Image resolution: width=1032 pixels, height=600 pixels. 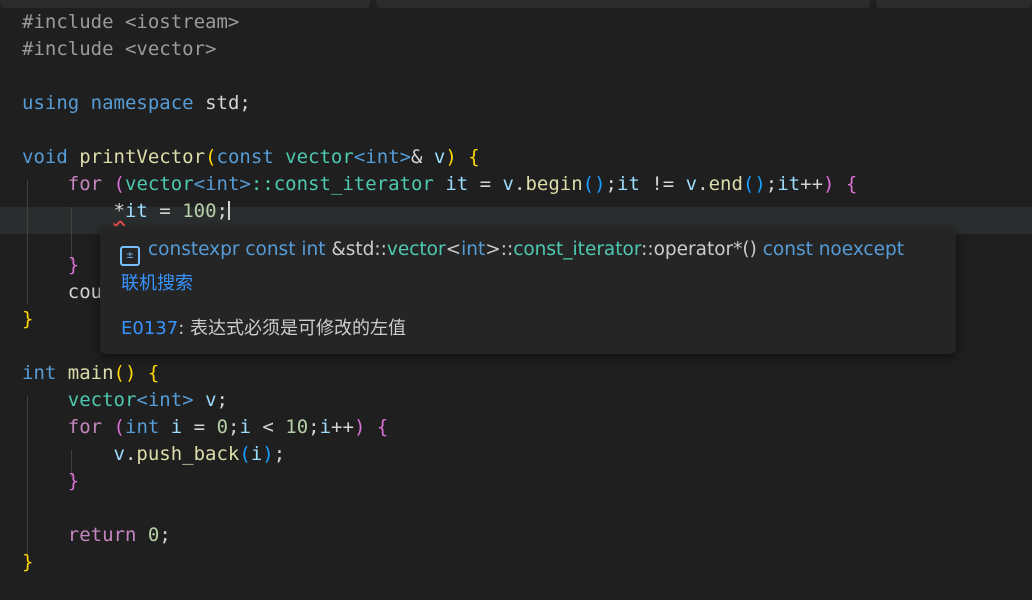 I want to click on symbol-operator-icon: ±, so click(x=130, y=256).